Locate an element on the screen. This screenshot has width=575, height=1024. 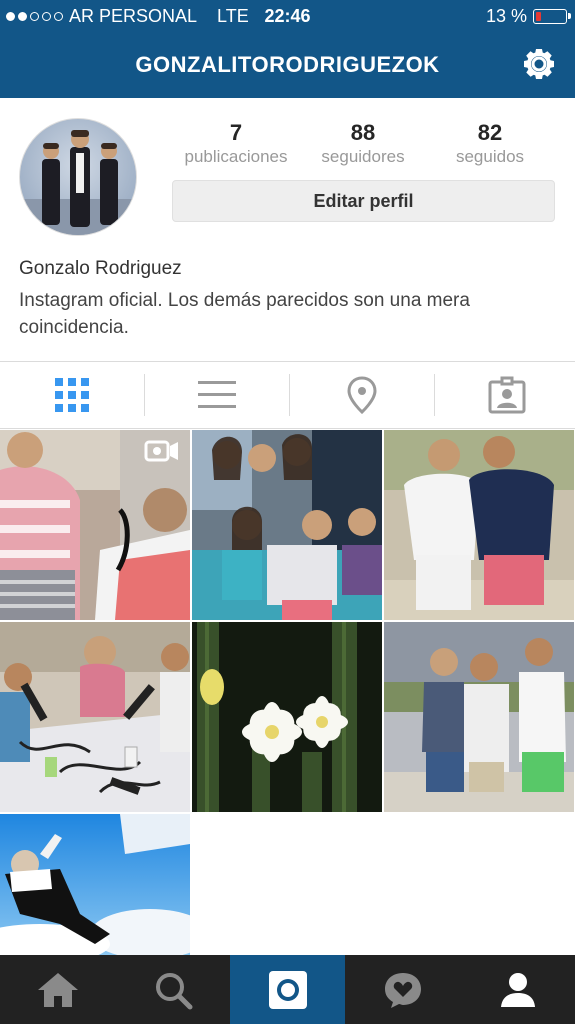
battery-icon is located at coordinates (552, 16).